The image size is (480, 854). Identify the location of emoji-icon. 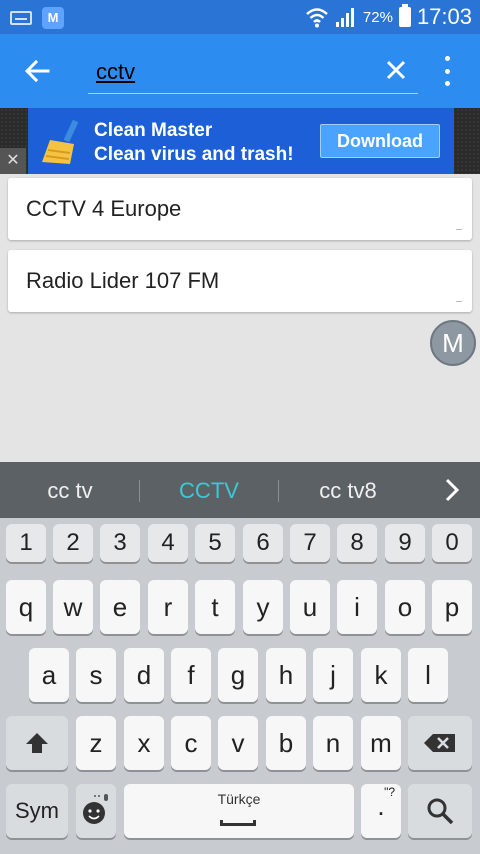
(95, 809).